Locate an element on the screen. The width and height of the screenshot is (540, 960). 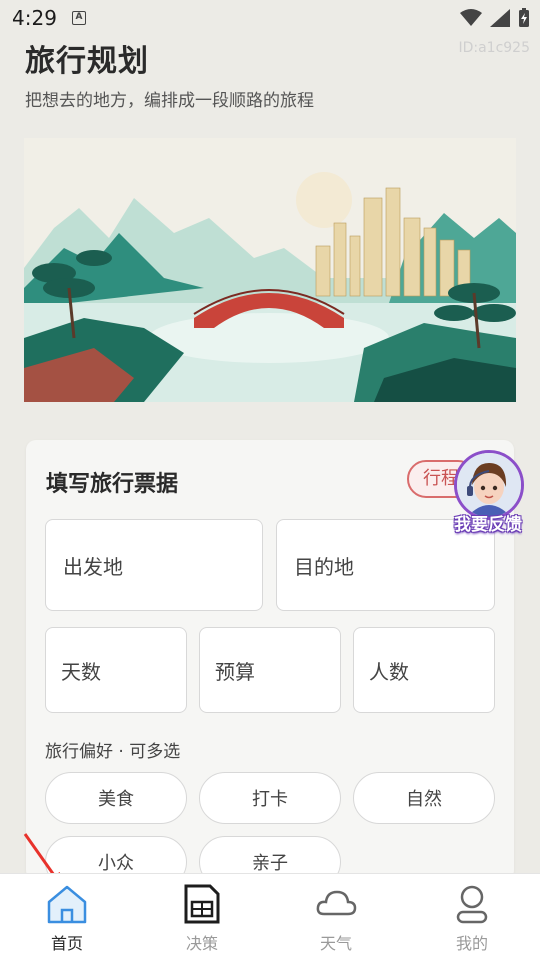
page-subtitle: 把想去的地方，编排成一段顺路的旅程 is located at coordinates (169, 101).